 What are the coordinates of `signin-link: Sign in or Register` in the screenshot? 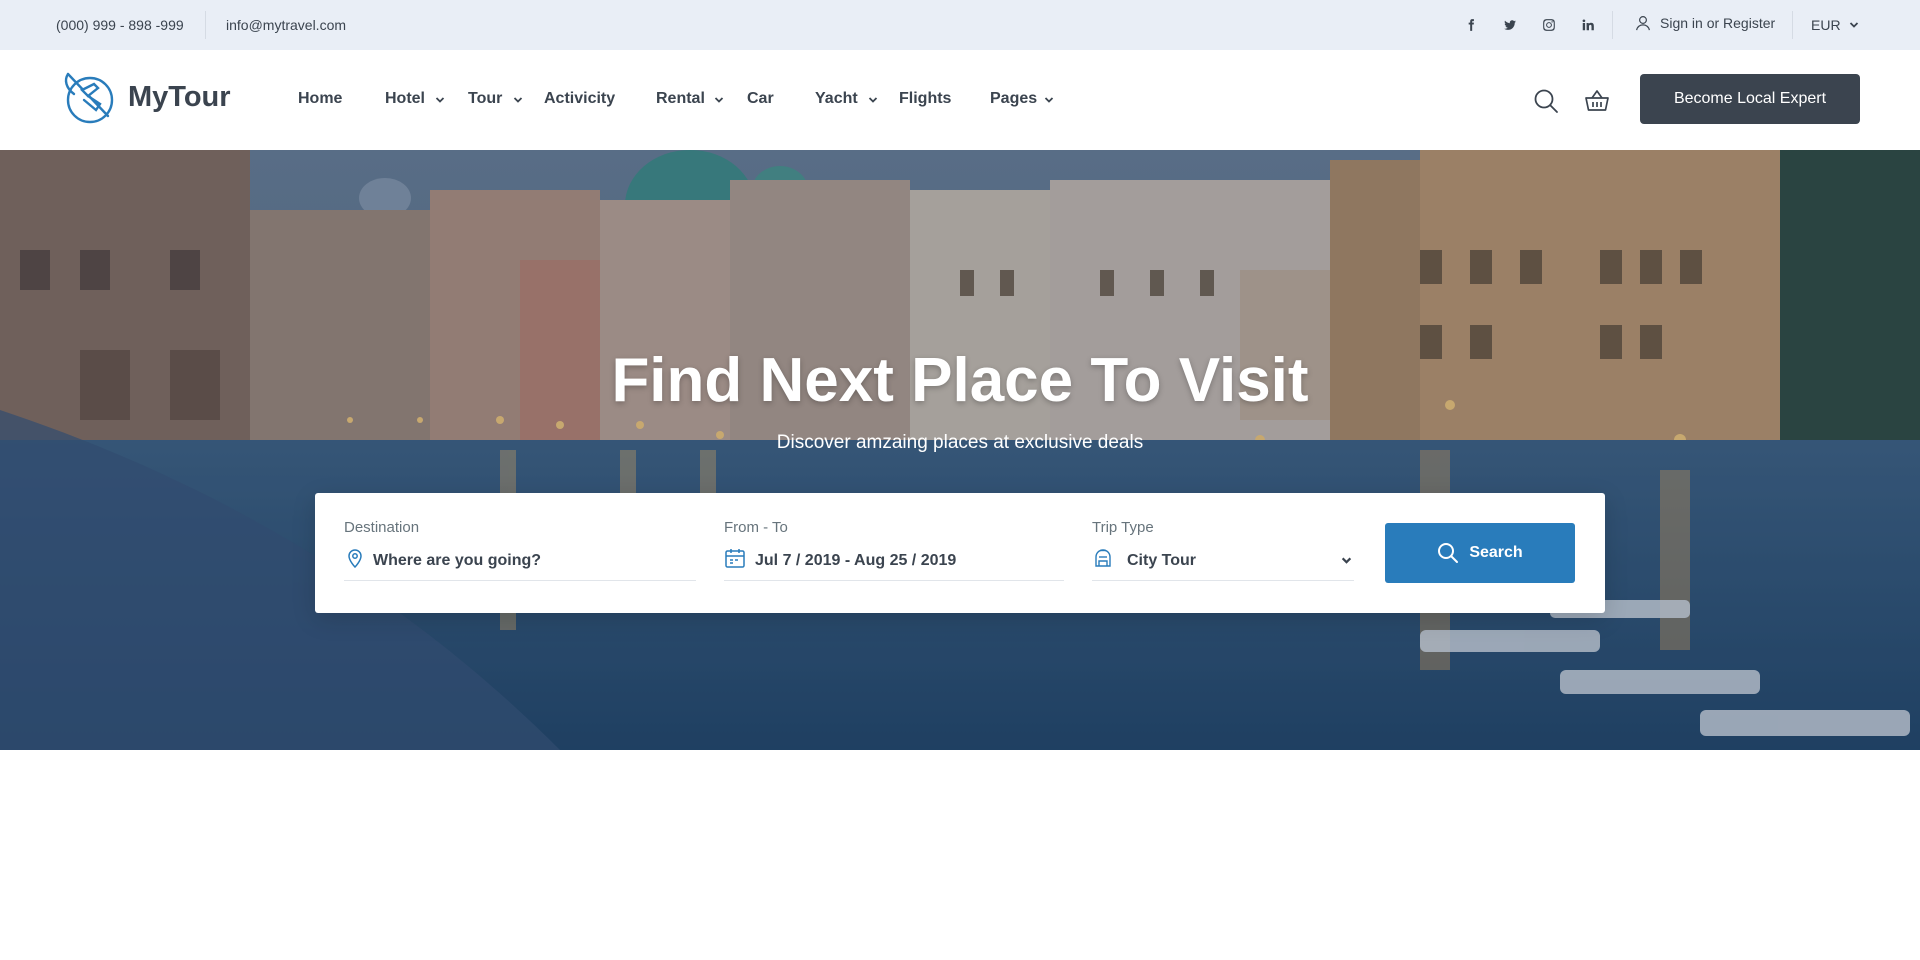 It's located at (1704, 23).